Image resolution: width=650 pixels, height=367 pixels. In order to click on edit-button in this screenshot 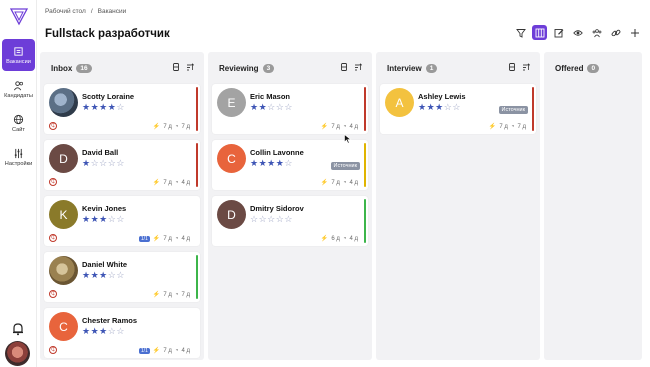, I will do `click(558, 32)`.